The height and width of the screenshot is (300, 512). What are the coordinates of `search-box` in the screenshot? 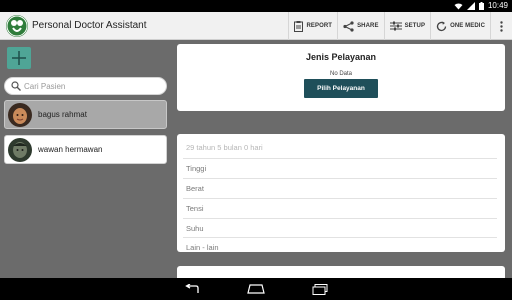 It's located at (85, 86).